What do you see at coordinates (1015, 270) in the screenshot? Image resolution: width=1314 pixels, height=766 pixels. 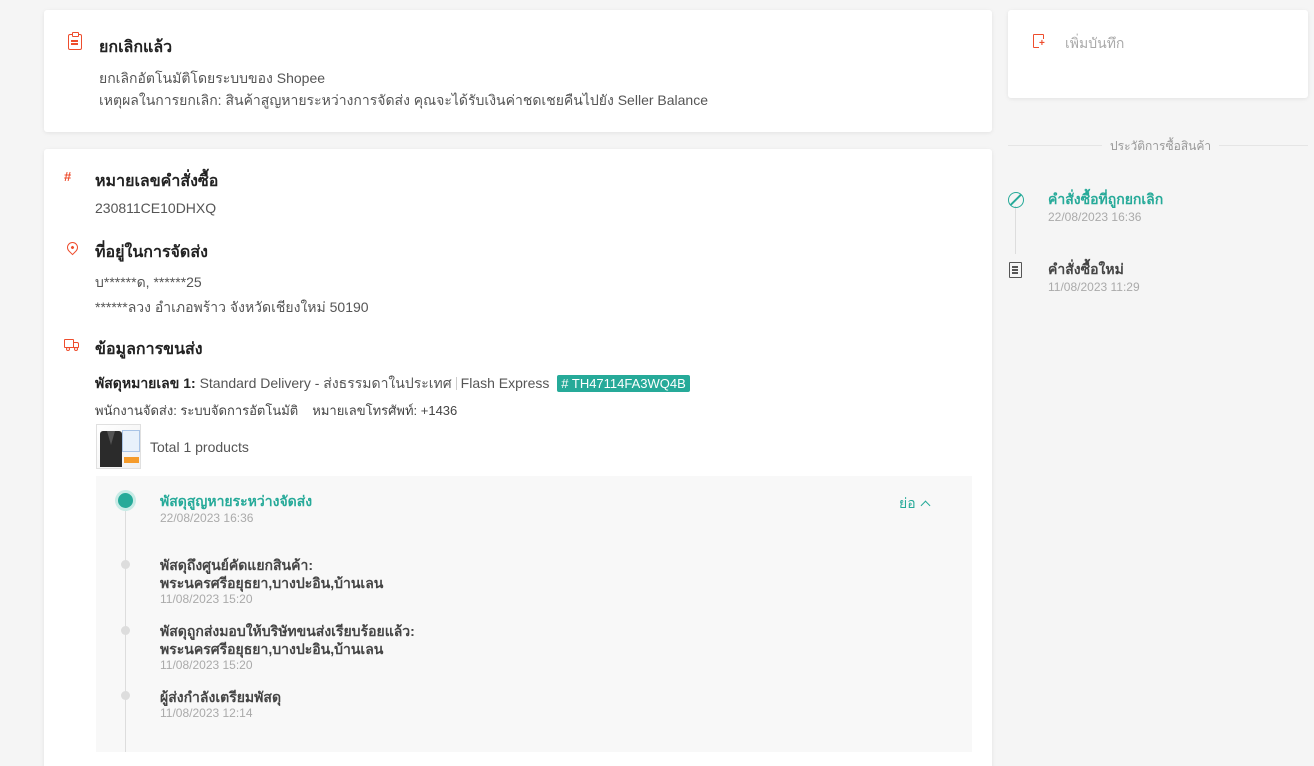 I see `document-icon` at bounding box center [1015, 270].